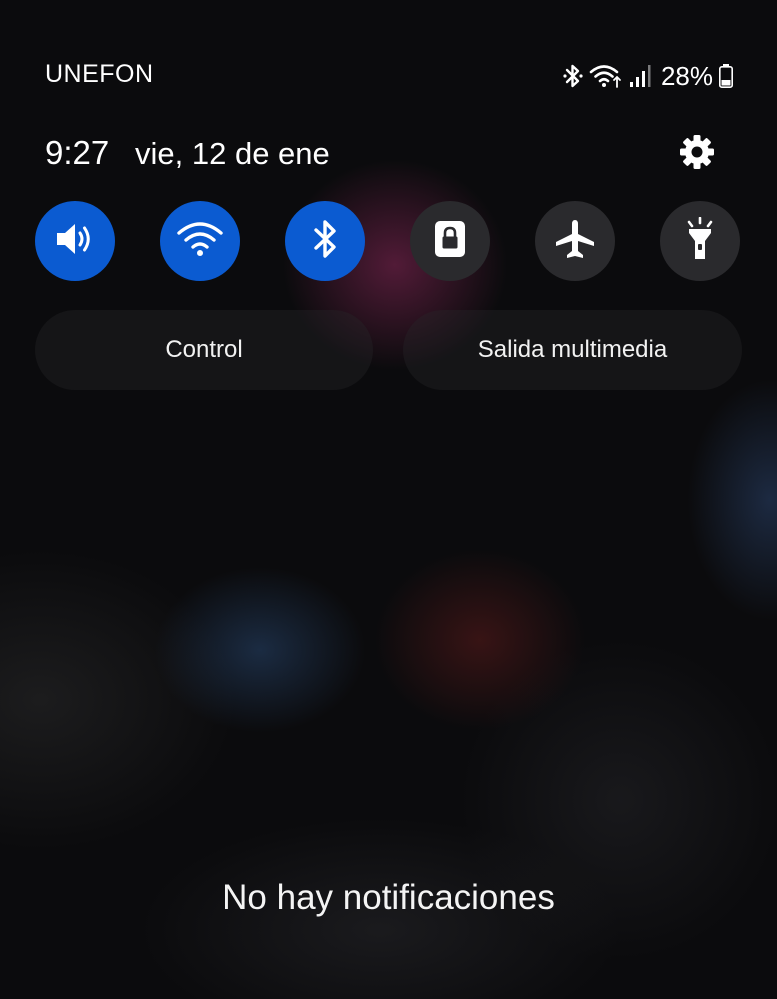 The image size is (777, 999). I want to click on carrier-name: UNEFON, so click(99, 74).